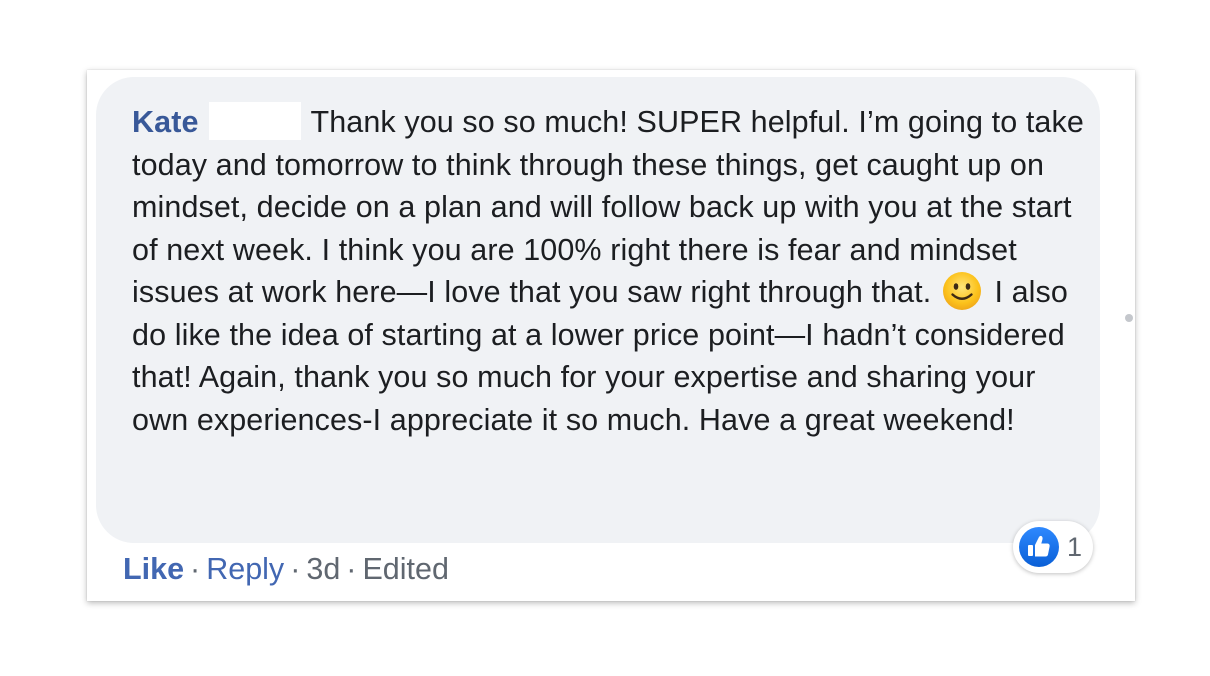  Describe the element at coordinates (405, 569) in the screenshot. I see `edited-label: Edited` at that location.